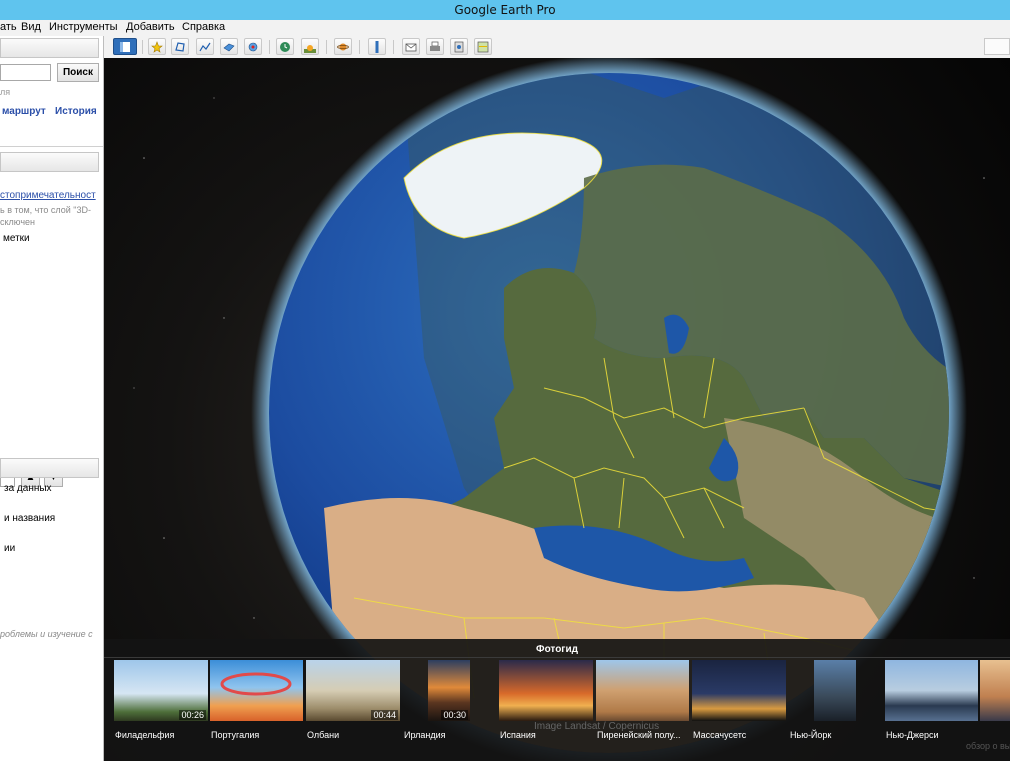 The height and width of the screenshot is (761, 1010). What do you see at coordinates (24, 111) in the screenshot?
I see `route-link: маршрут` at bounding box center [24, 111].